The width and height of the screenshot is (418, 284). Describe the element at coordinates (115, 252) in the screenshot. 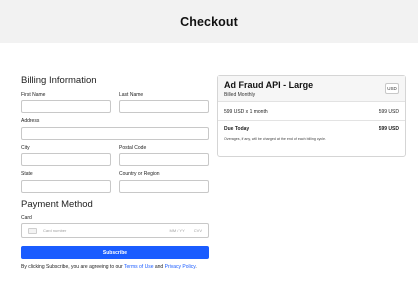

I see `subscribe-button: Subscribe` at that location.